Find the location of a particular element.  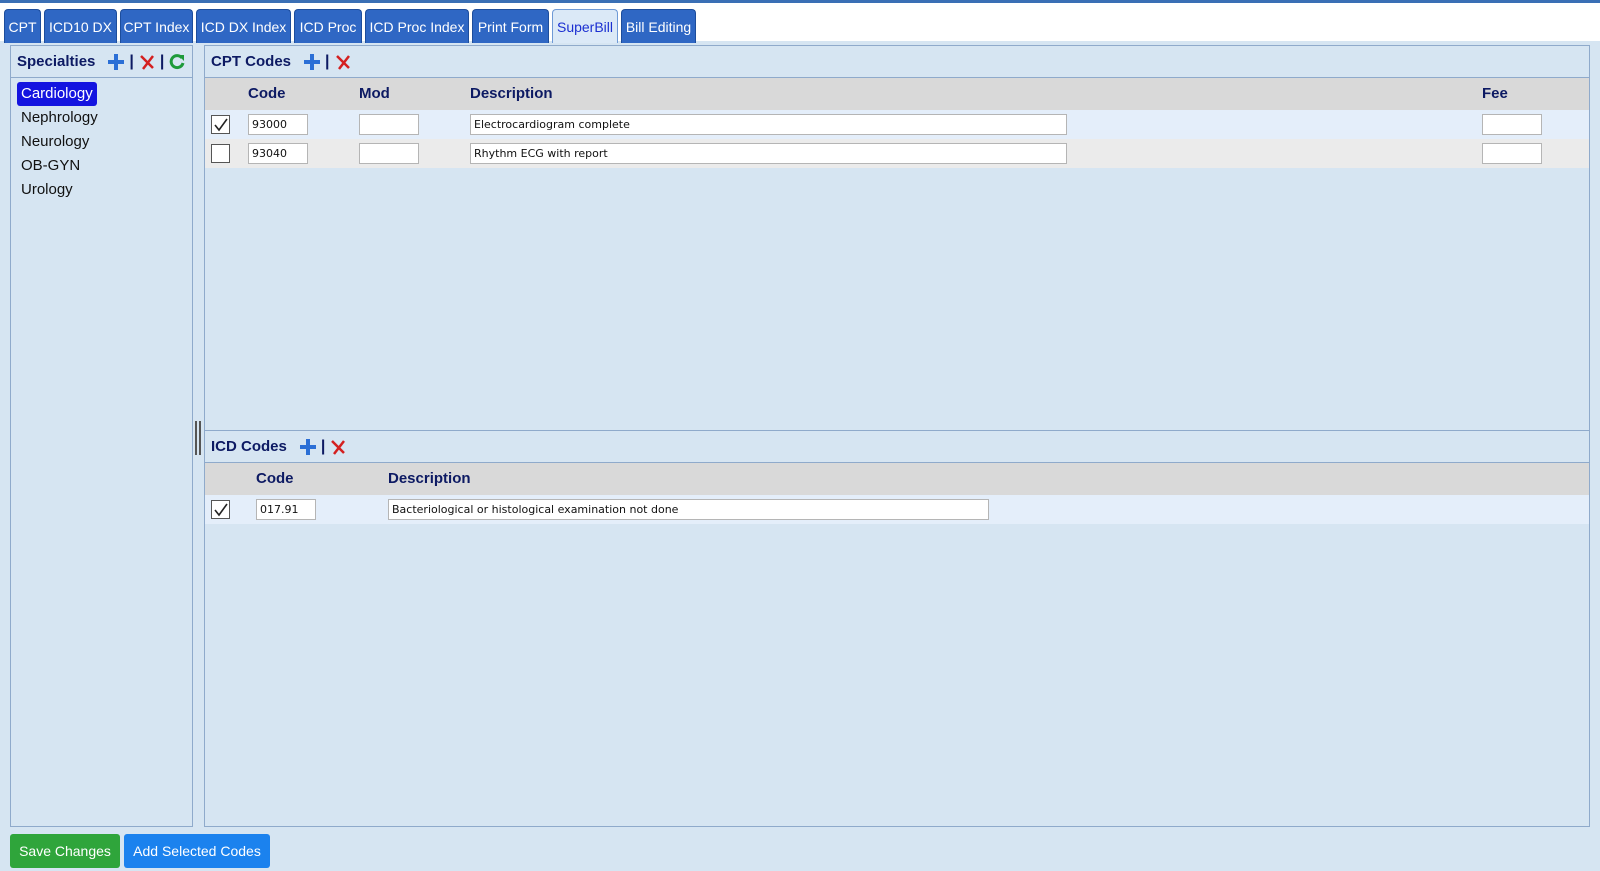

cpt-column-header: Code Mod Description Fee is located at coordinates (897, 94).